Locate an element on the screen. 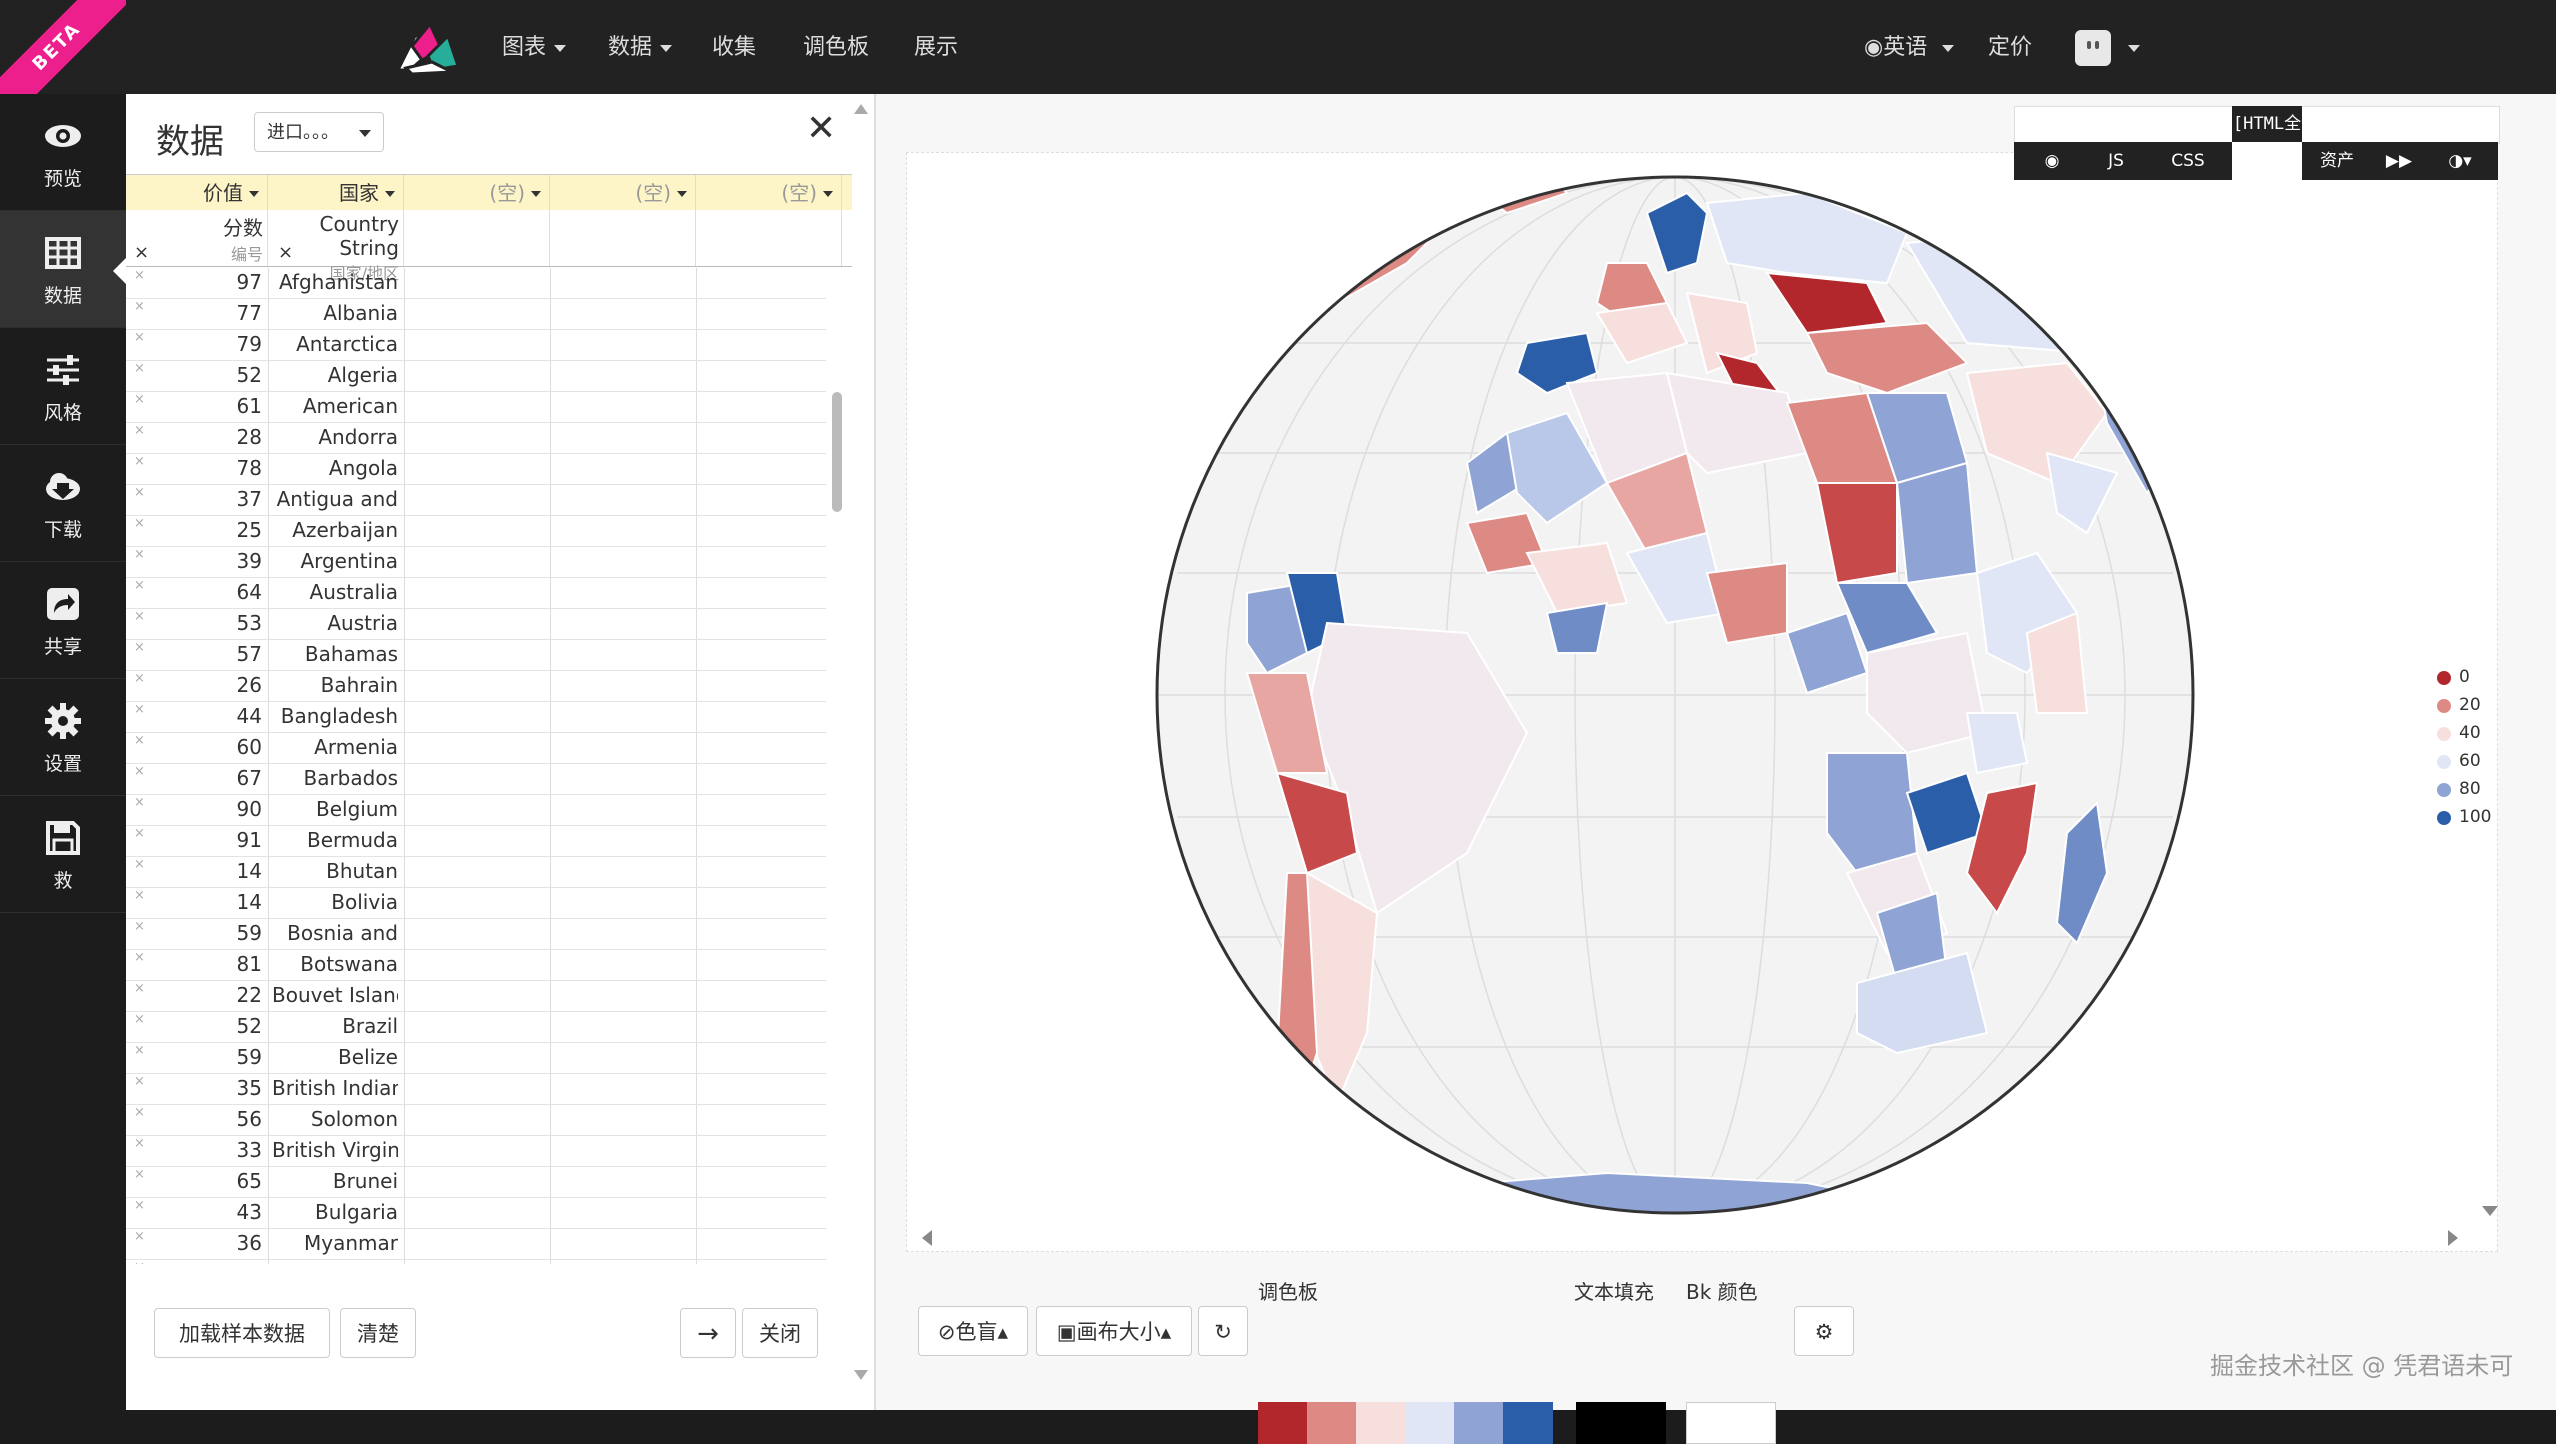  cell-country: Austria is located at coordinates (335, 623).